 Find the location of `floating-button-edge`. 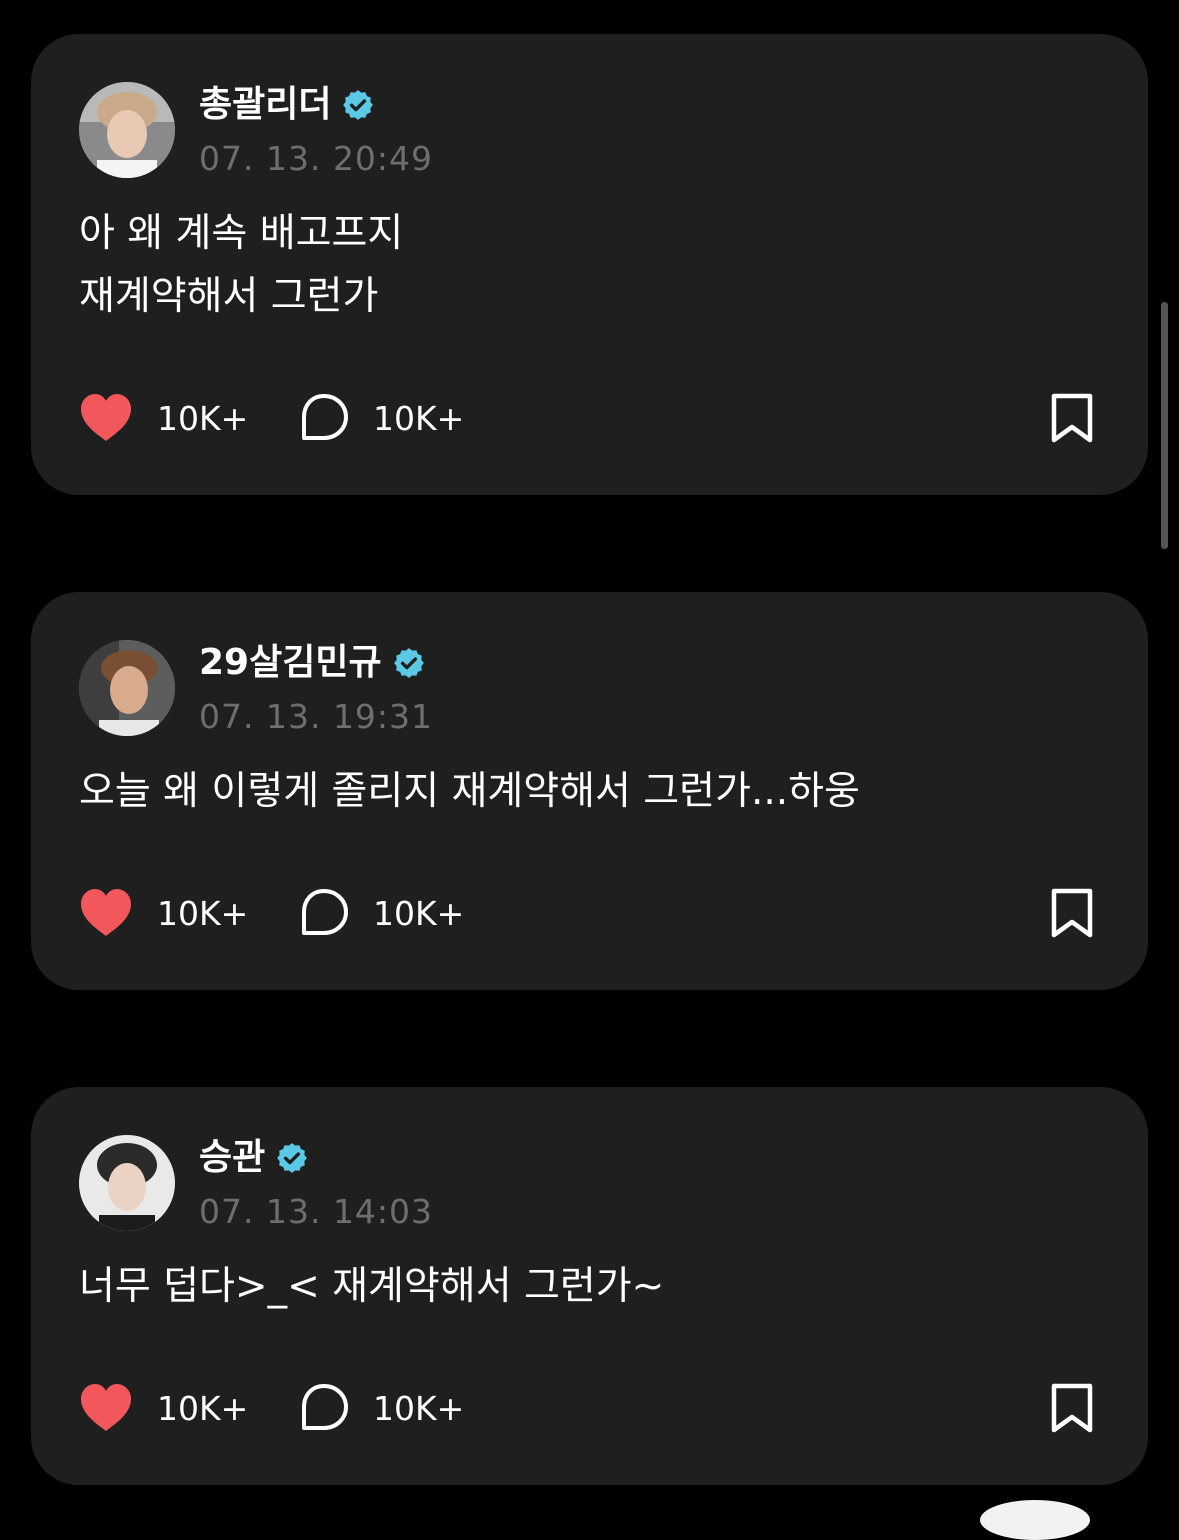

floating-button-edge is located at coordinates (1035, 1520).